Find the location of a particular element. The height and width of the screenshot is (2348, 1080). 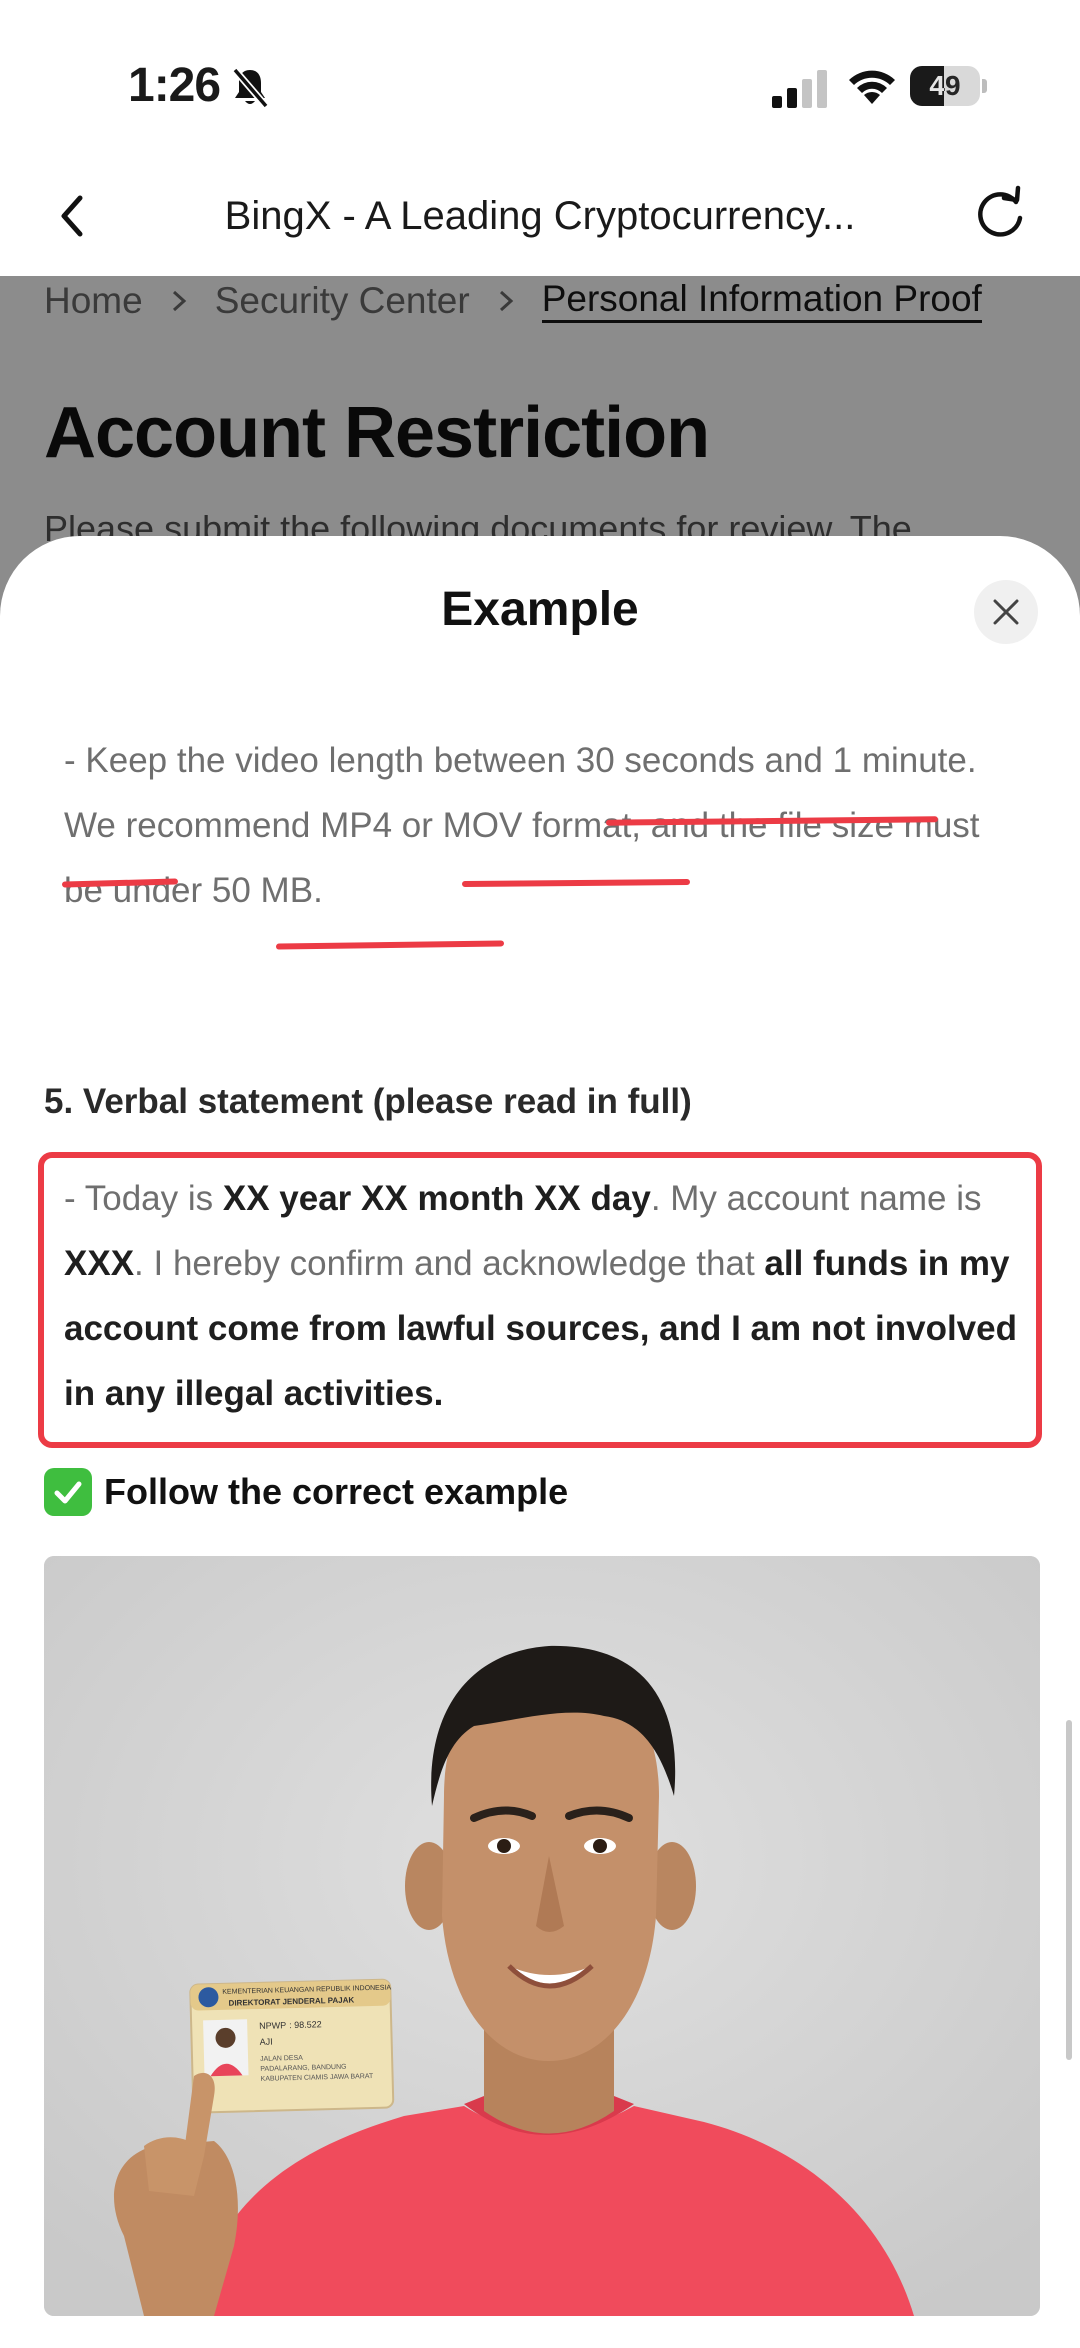

video-length-value: 30 seconds and 1 minute is located at coordinates (771, 760).